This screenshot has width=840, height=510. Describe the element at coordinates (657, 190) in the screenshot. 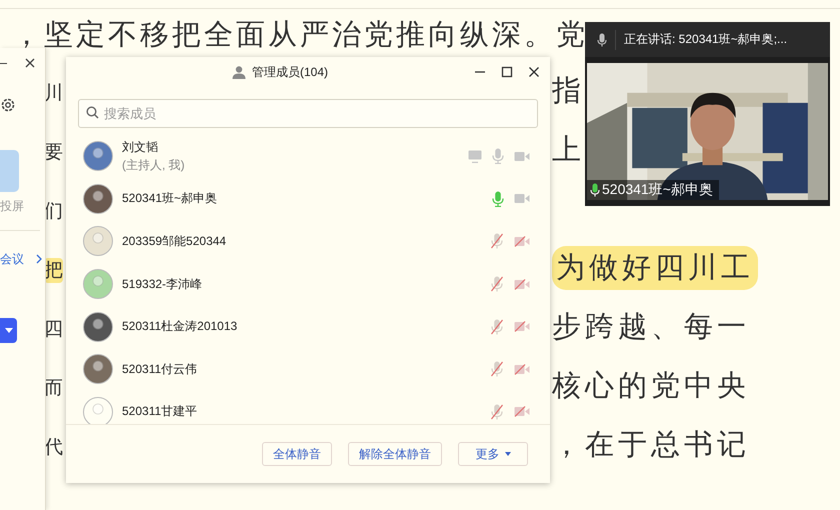

I see `participant-name: 520341班~郝申奥` at that location.